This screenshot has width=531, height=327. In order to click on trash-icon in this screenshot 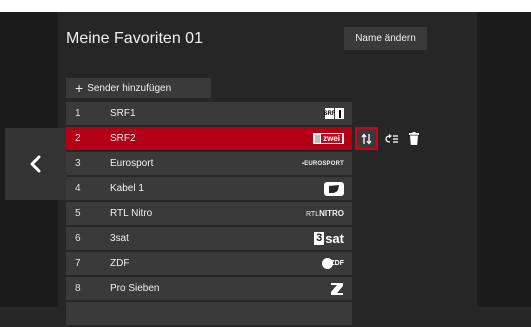, I will do `click(414, 138)`.